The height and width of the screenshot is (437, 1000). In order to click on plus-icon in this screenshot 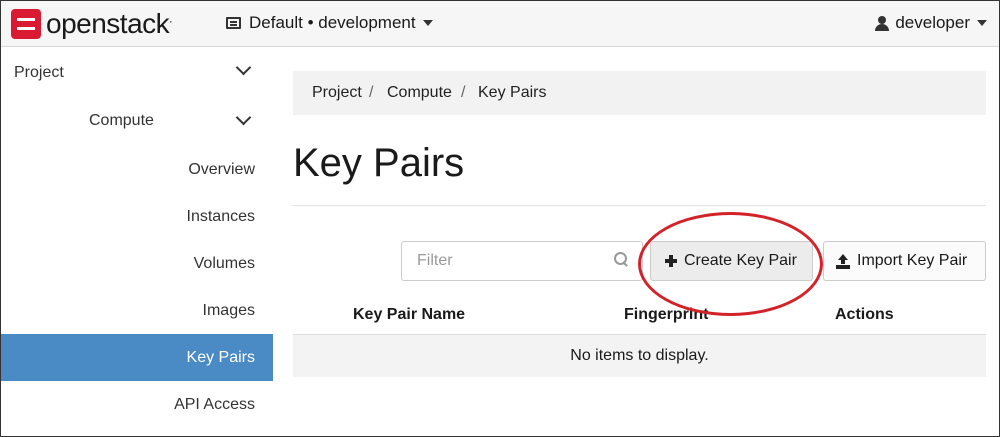, I will do `click(671, 261)`.